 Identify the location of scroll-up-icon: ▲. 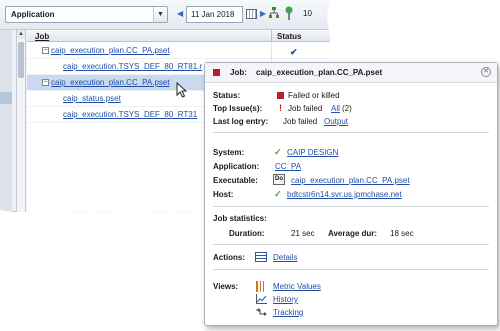
(21, 34).